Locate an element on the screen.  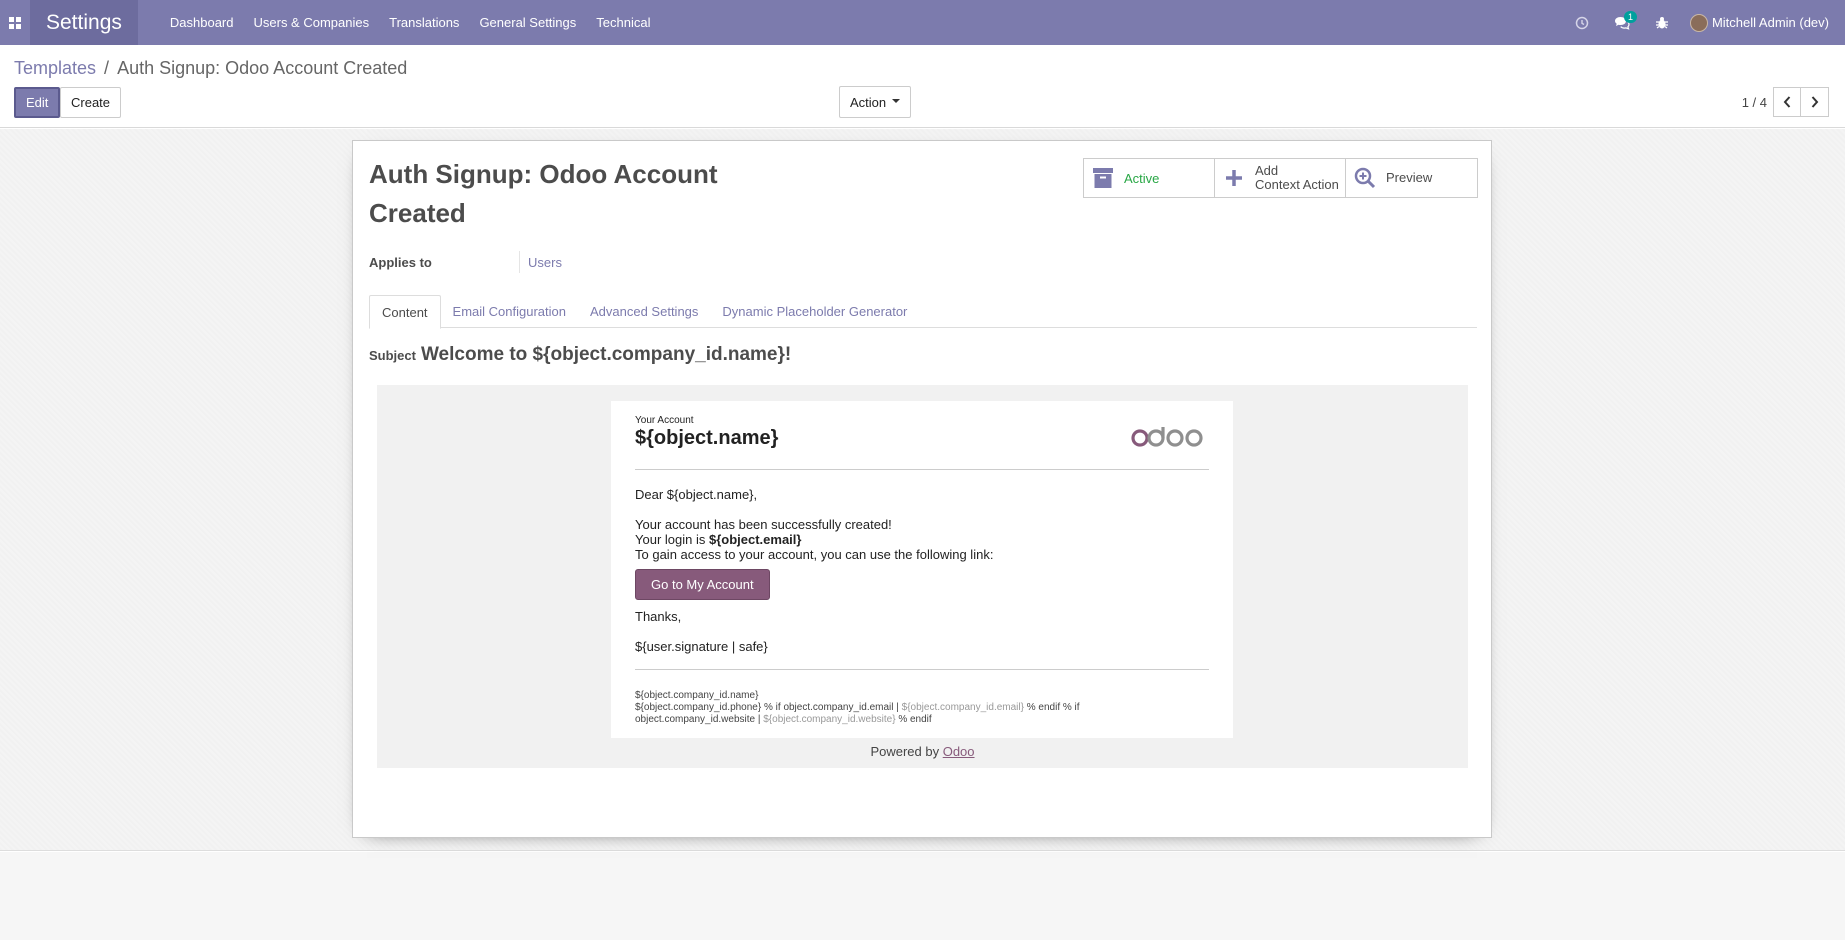
context-action-line2: Context Action is located at coordinates (1297, 184).